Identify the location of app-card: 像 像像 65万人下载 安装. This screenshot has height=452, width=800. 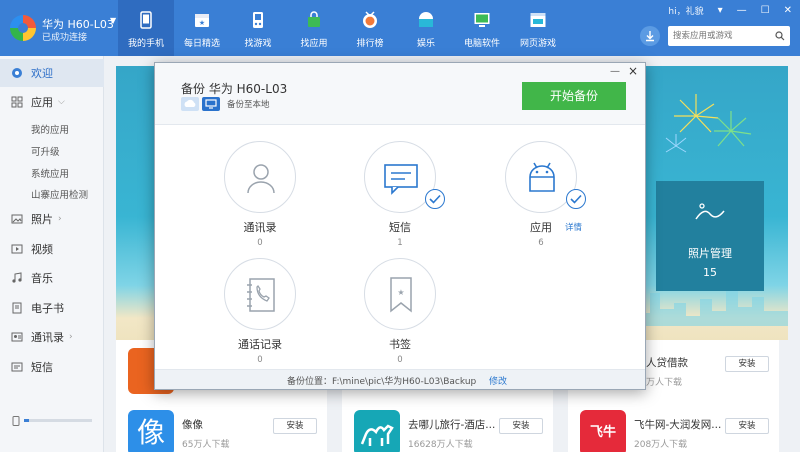
(221, 427).